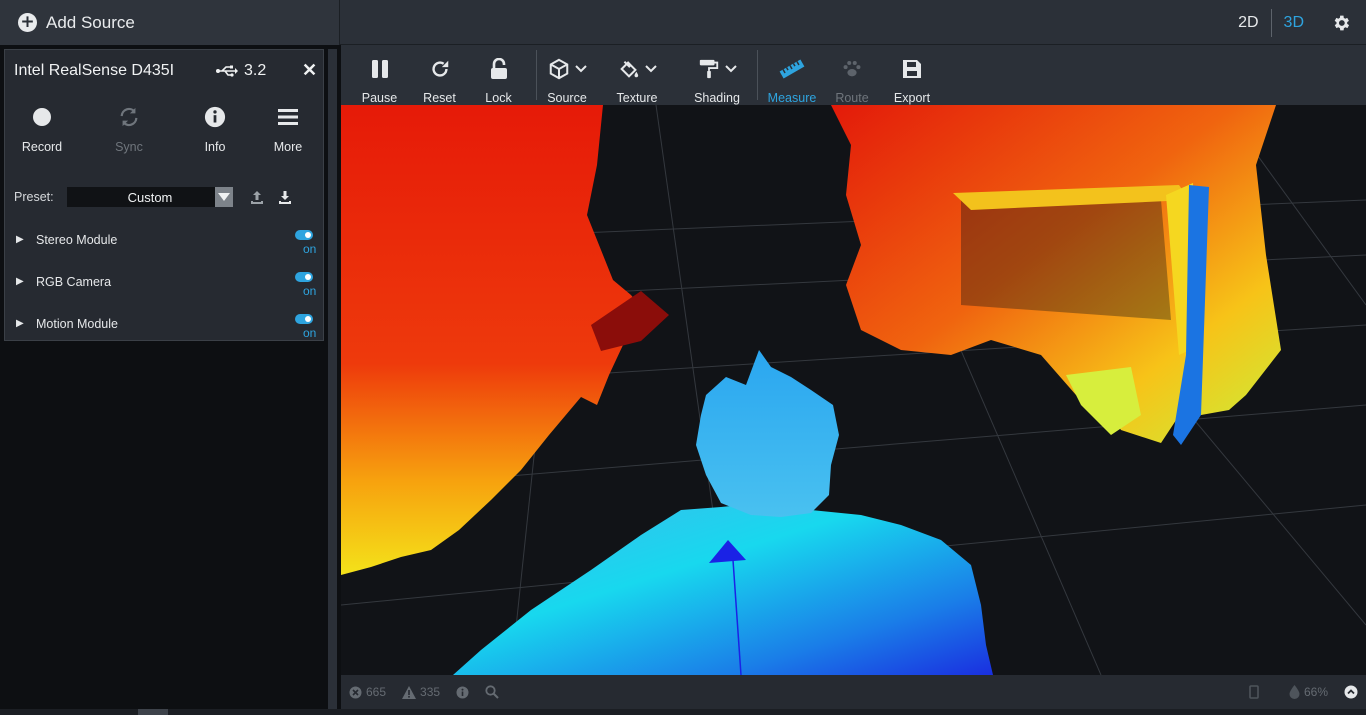  I want to click on fill-rate-value: 66%, so click(1315, 692).